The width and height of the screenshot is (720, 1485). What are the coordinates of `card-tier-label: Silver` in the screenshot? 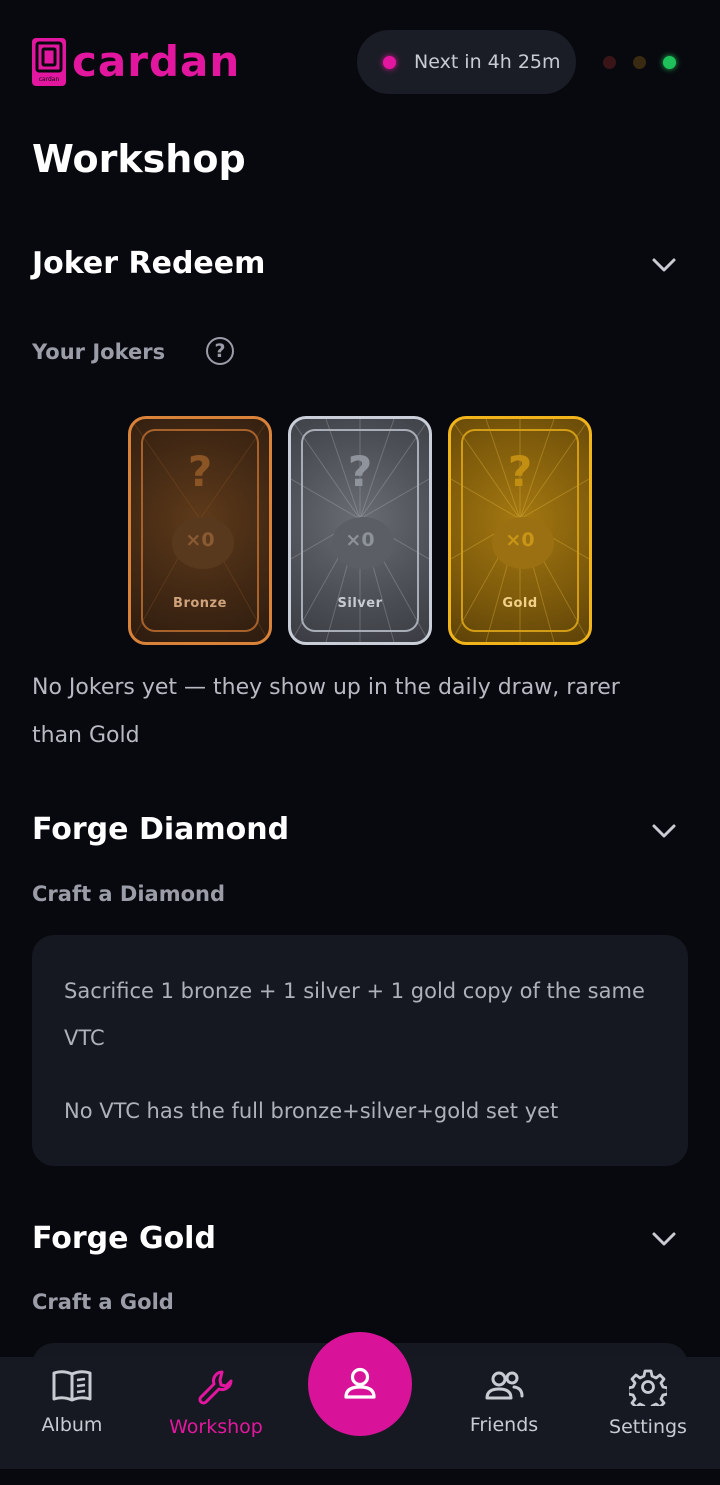 It's located at (360, 603).